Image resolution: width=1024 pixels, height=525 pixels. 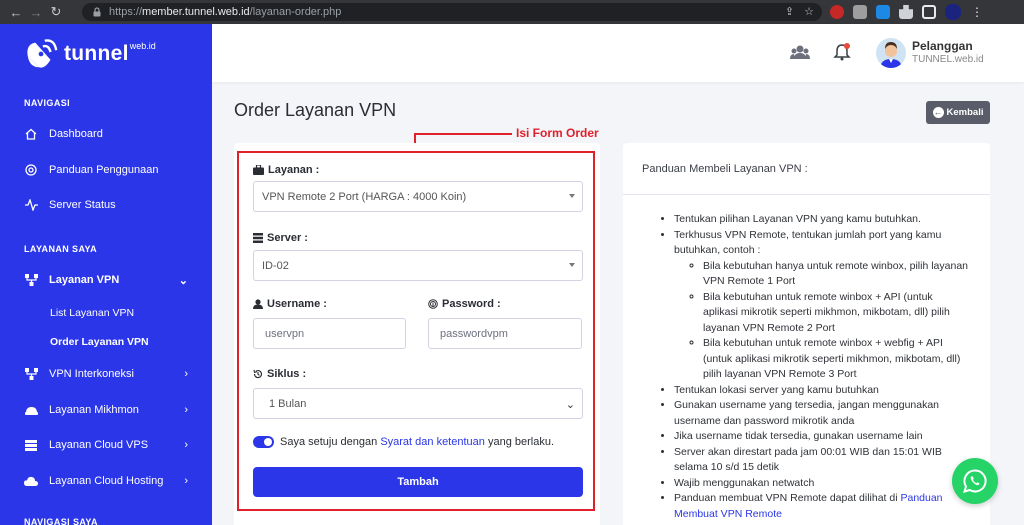 What do you see at coordinates (953, 12) in the screenshot?
I see `profile-icon` at bounding box center [953, 12].